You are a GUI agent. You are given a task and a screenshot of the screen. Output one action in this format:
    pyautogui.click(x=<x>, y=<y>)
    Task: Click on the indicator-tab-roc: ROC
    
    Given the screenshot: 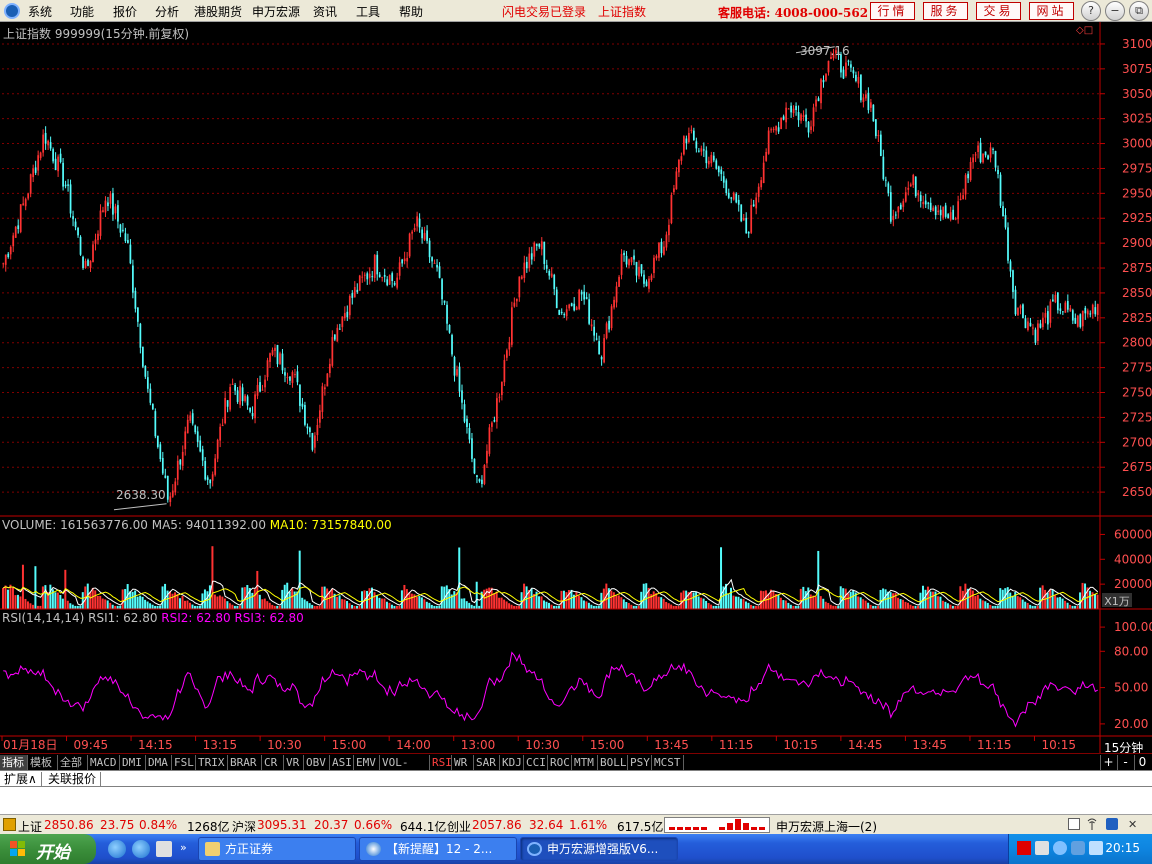 What is the action you would take?
    pyautogui.click(x=560, y=762)
    